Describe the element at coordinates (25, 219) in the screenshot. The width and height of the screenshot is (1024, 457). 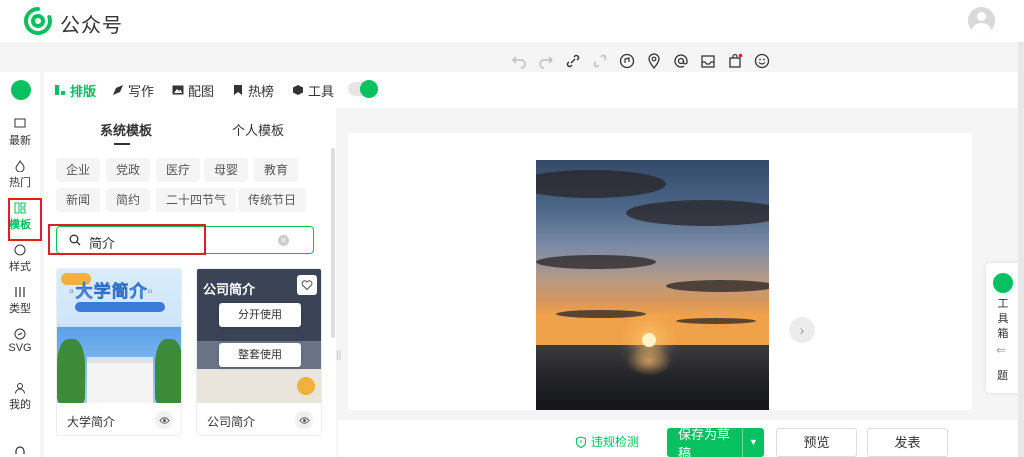
I see `highlight-box-templates` at that location.